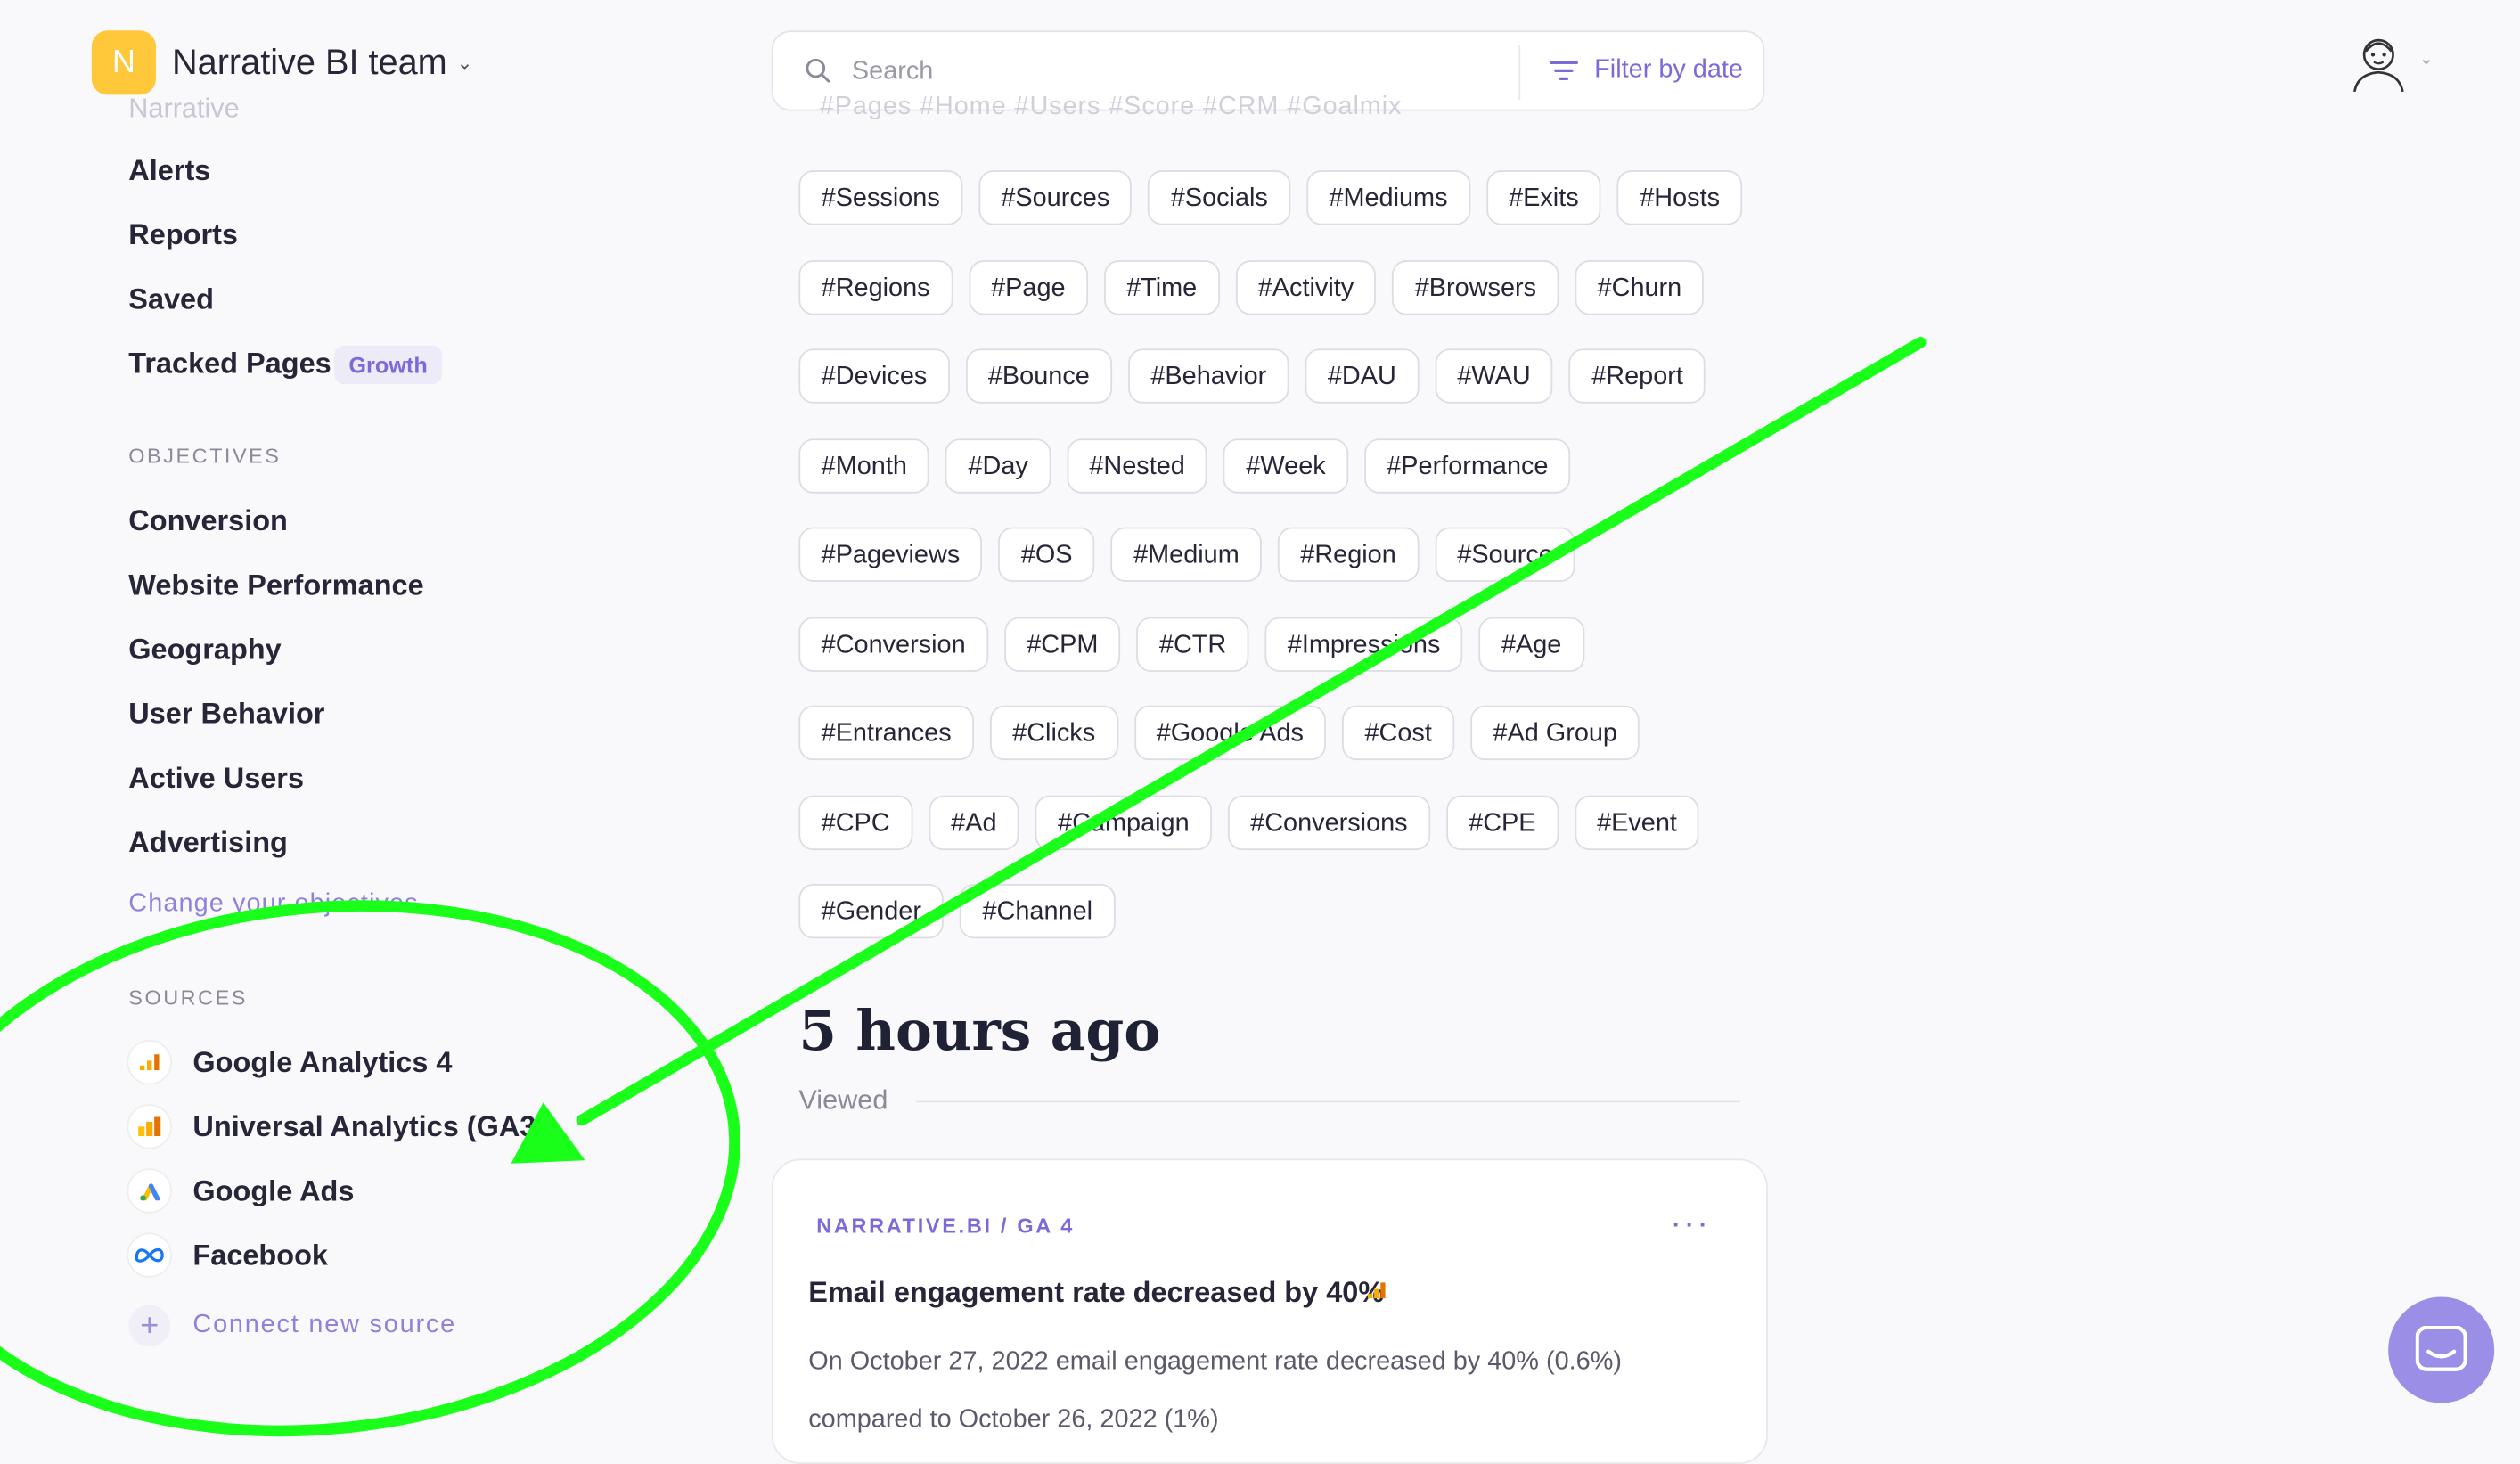 This screenshot has height=1464, width=2520. I want to click on source-label: Universal Analytics (GA3), so click(369, 1126).